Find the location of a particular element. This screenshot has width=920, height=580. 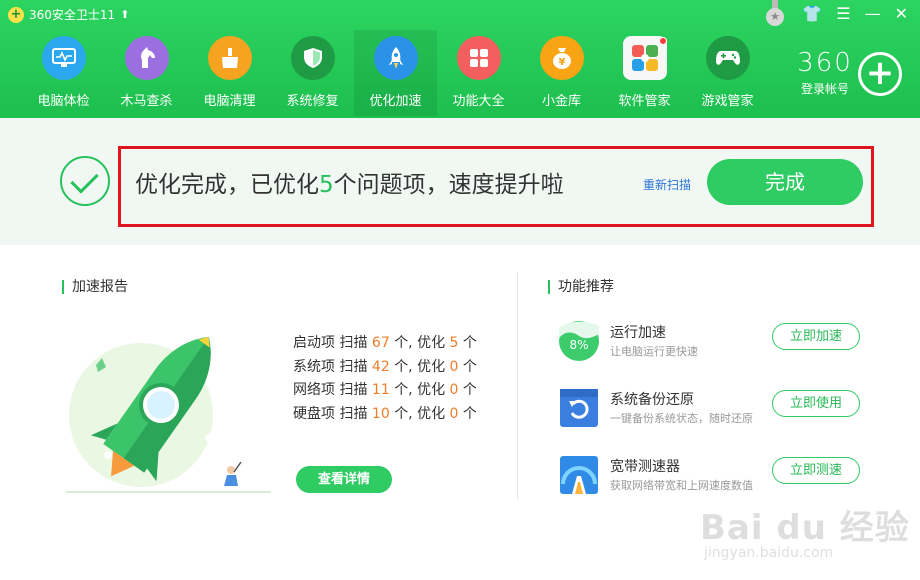

nav-label: 软件管家 is located at coordinates (644, 101).